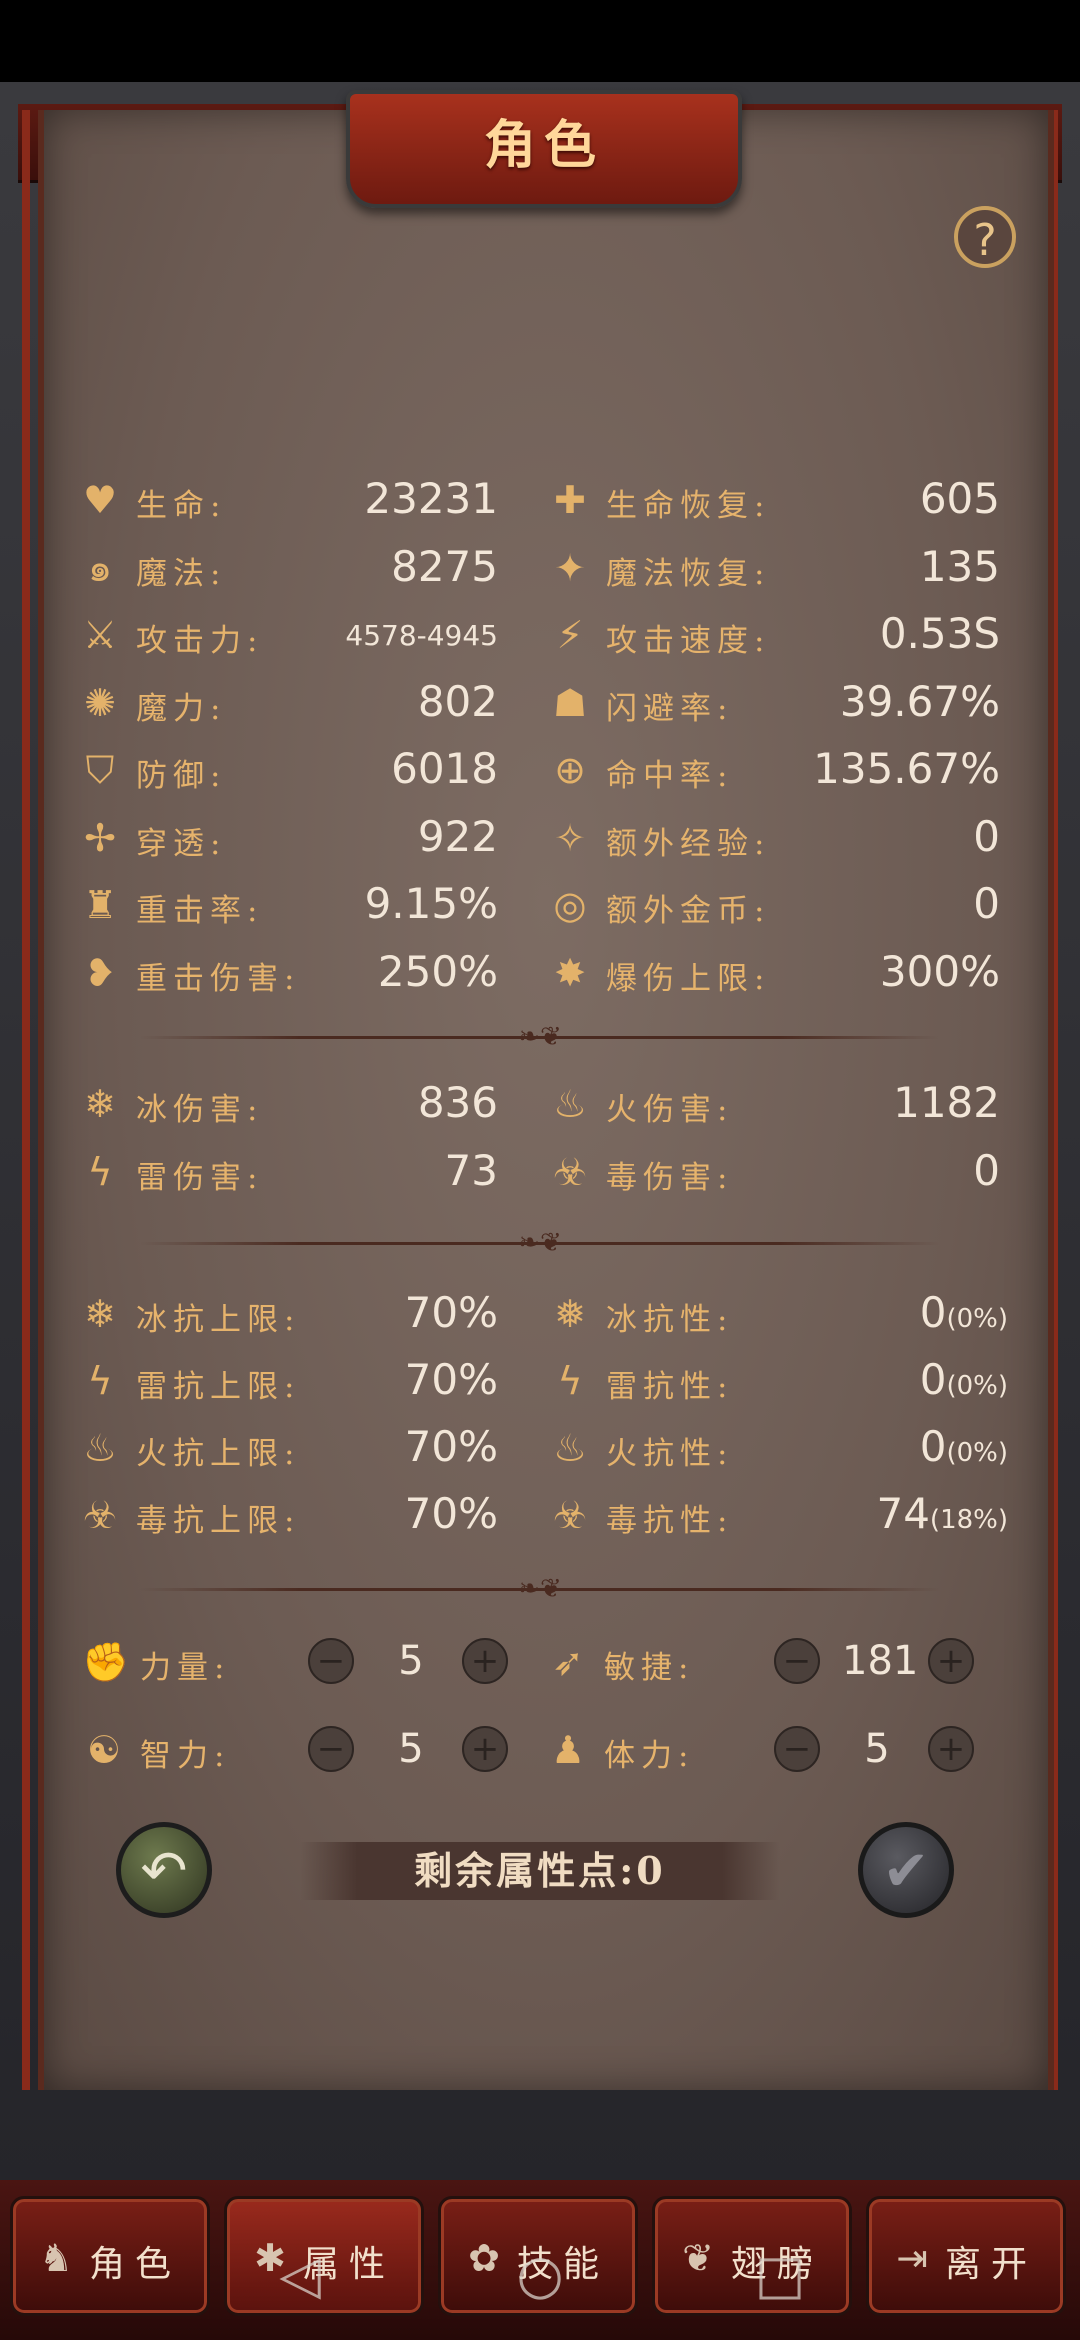 Image resolution: width=1080 pixels, height=2340 pixels. I want to click on agility-value: 181, so click(880, 1661).